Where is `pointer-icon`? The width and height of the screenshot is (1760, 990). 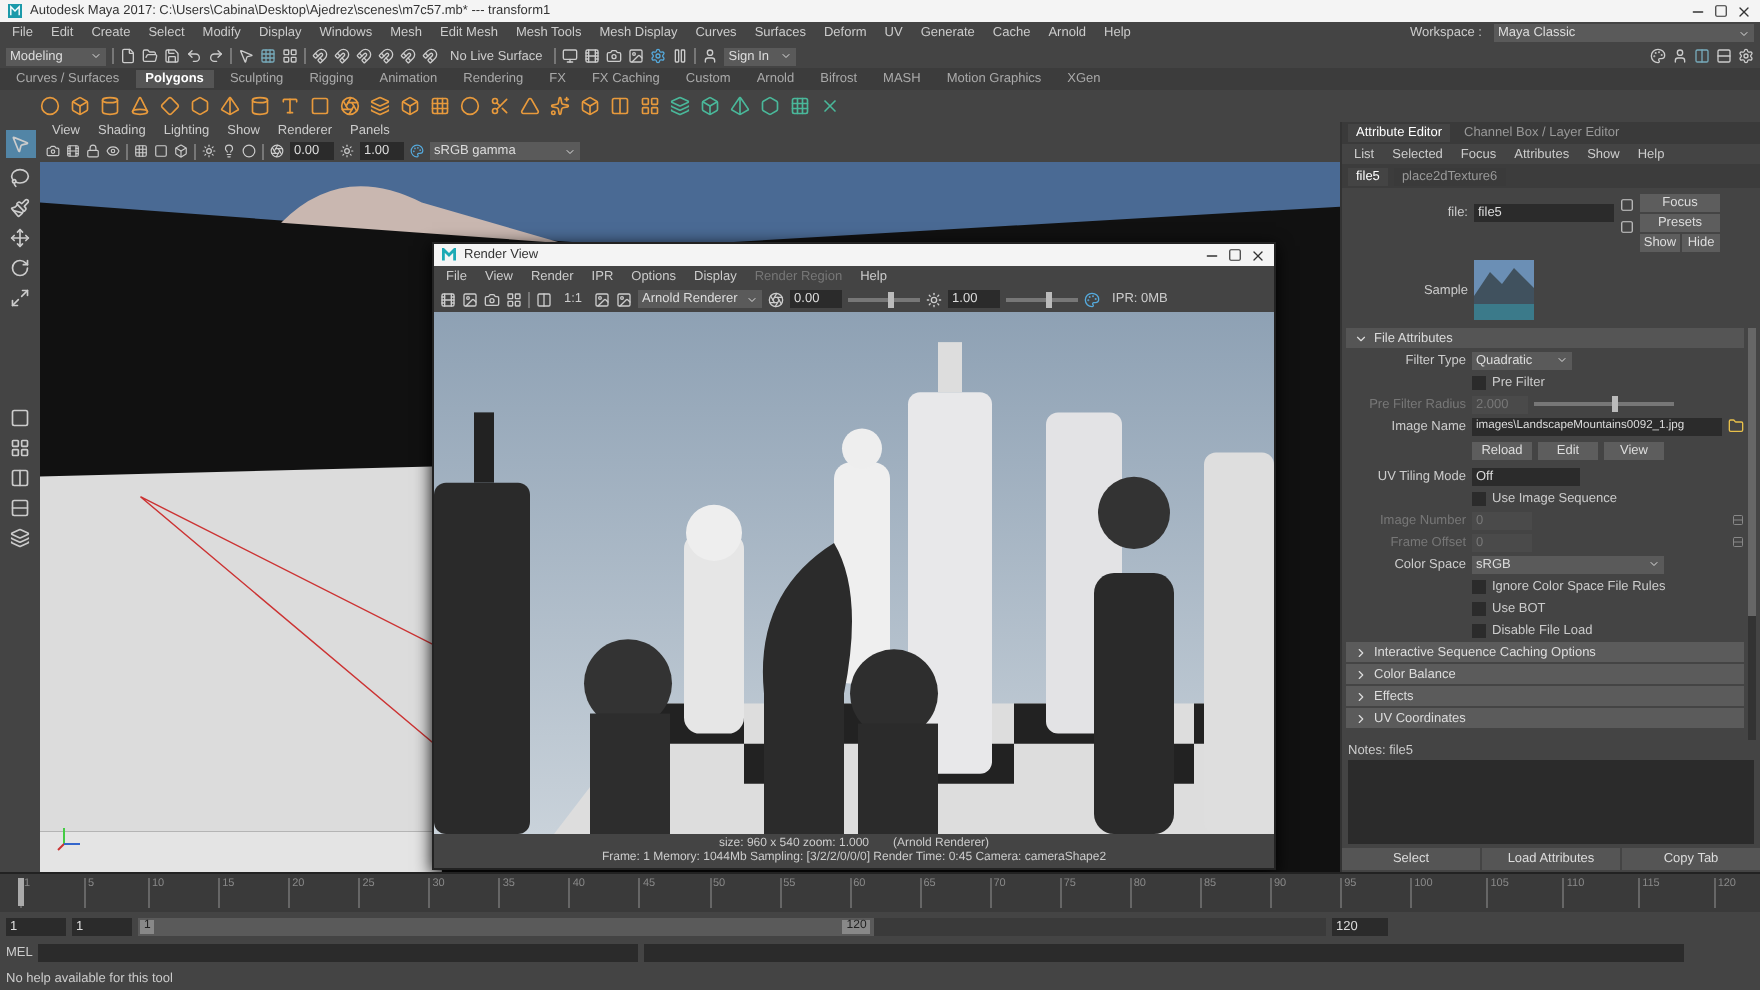 pointer-icon is located at coordinates (246, 56).